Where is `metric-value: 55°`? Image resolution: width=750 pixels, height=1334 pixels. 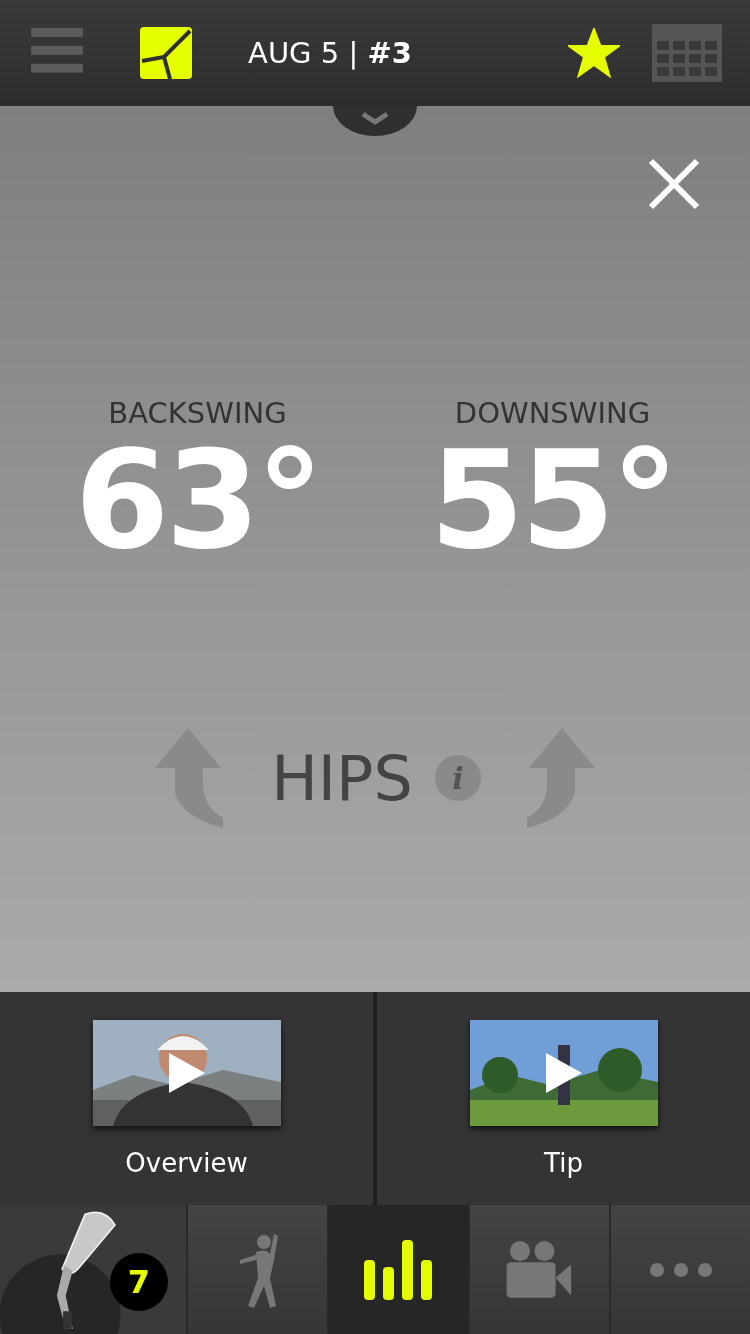 metric-value: 55° is located at coordinates (552, 500).